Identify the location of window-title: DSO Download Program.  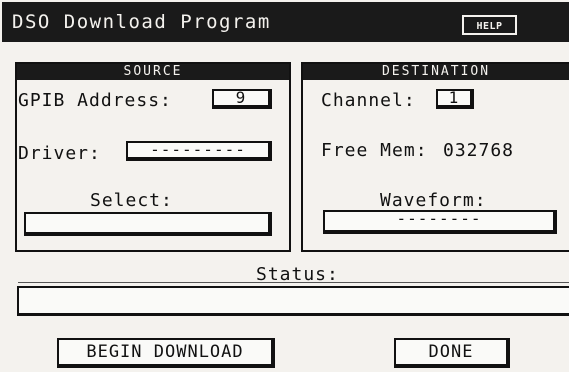
(141, 22).